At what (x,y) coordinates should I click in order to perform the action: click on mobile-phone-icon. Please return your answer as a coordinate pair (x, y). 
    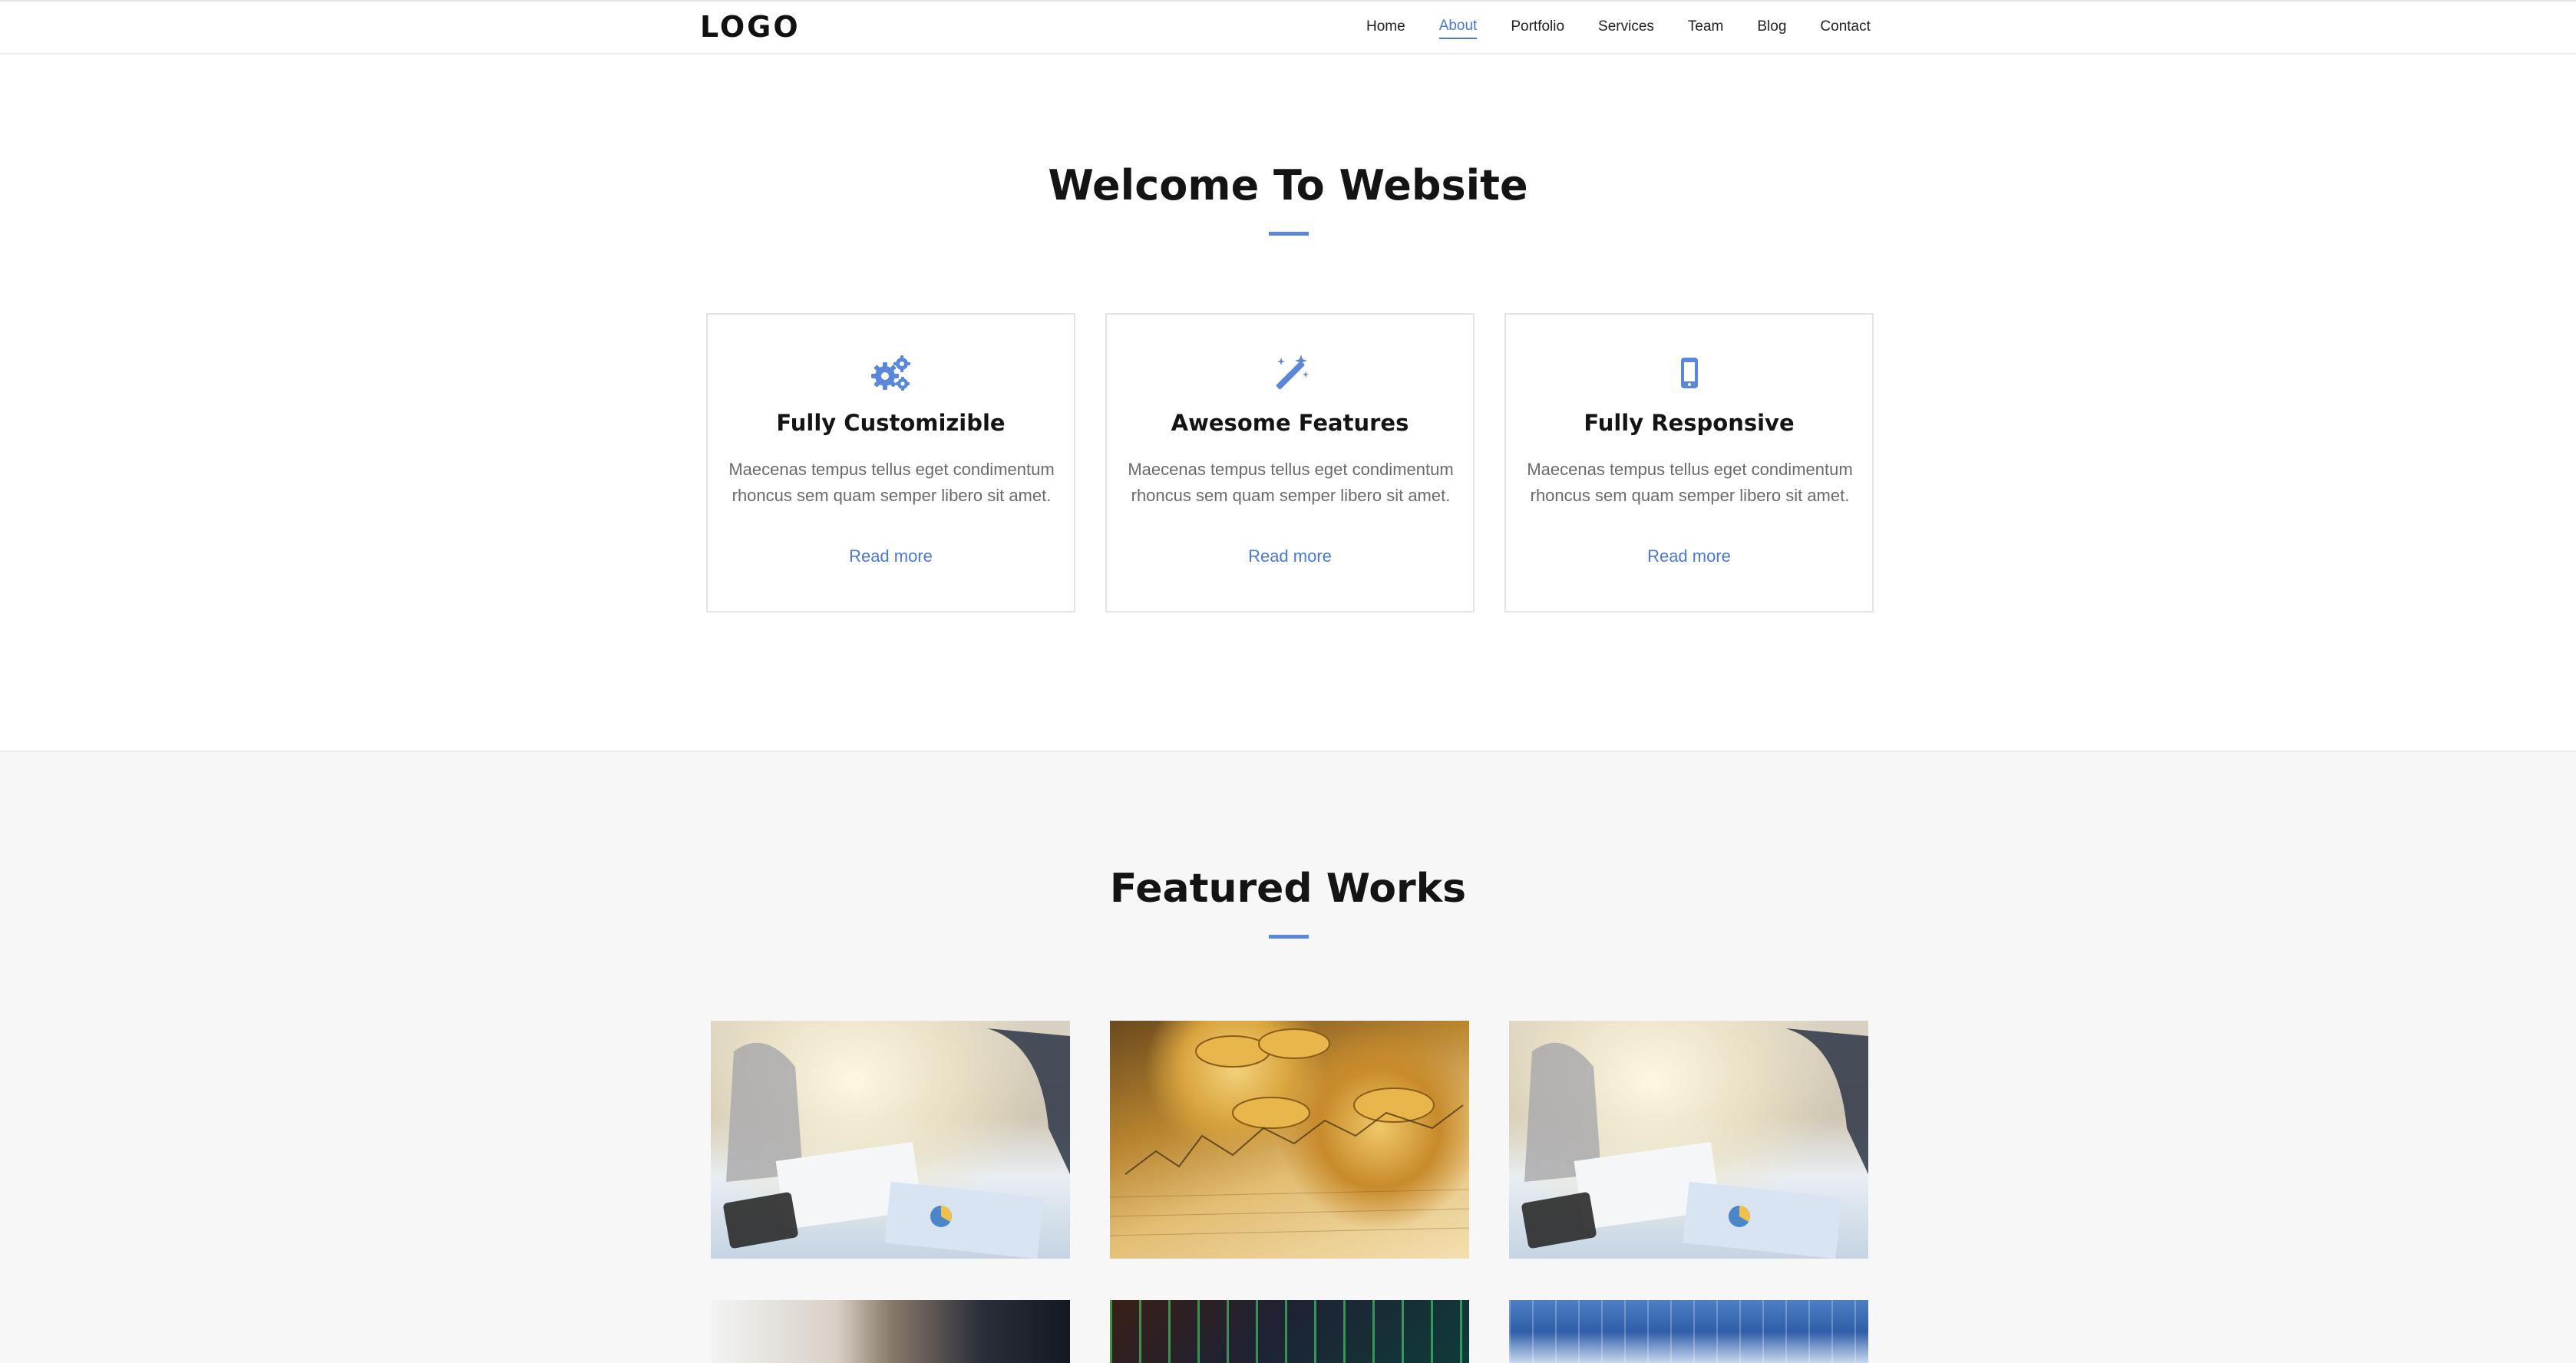
    Looking at the image, I should click on (1689, 373).